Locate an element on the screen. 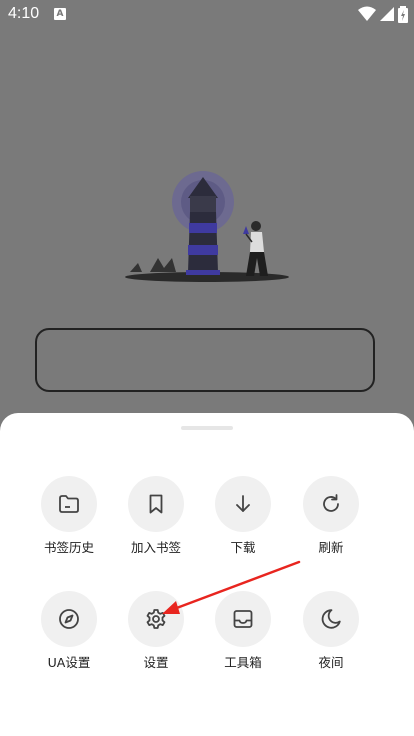 This screenshot has height=736, width=414. status-icons is located at coordinates (383, 14).